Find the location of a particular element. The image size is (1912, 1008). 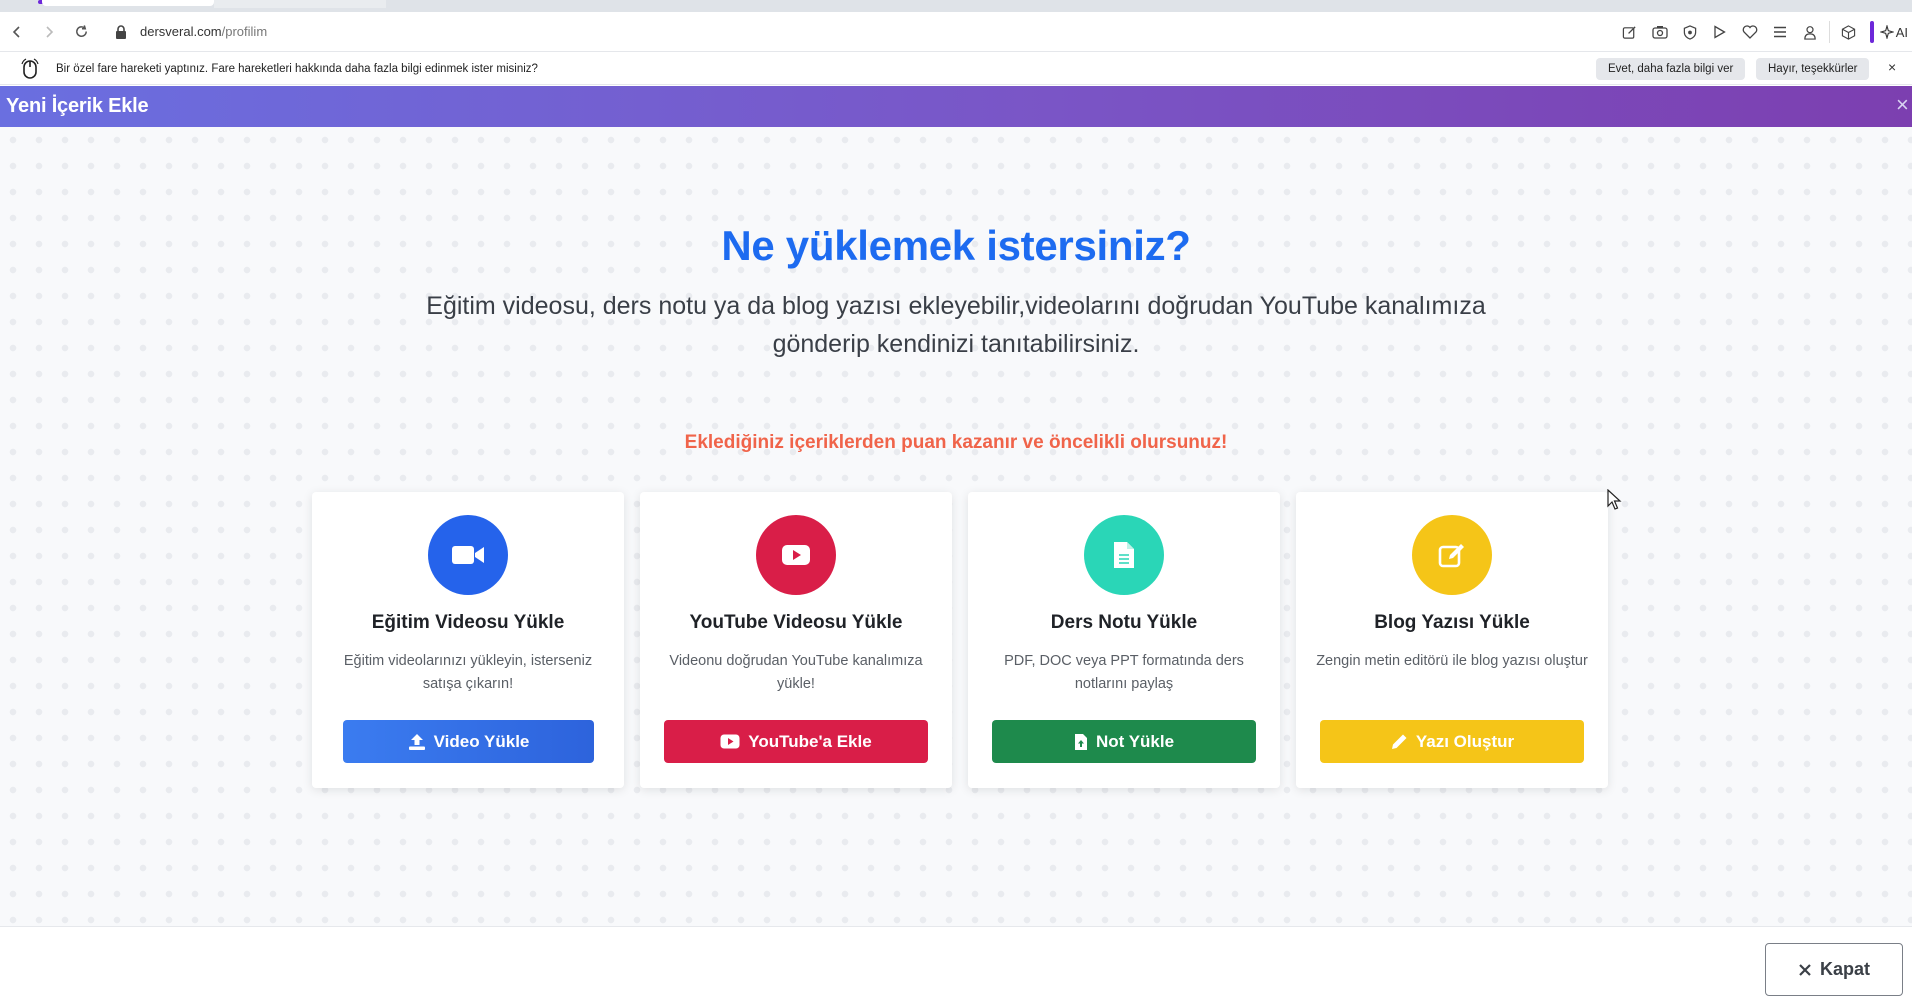

ai-button: AI is located at coordinates (1895, 32).